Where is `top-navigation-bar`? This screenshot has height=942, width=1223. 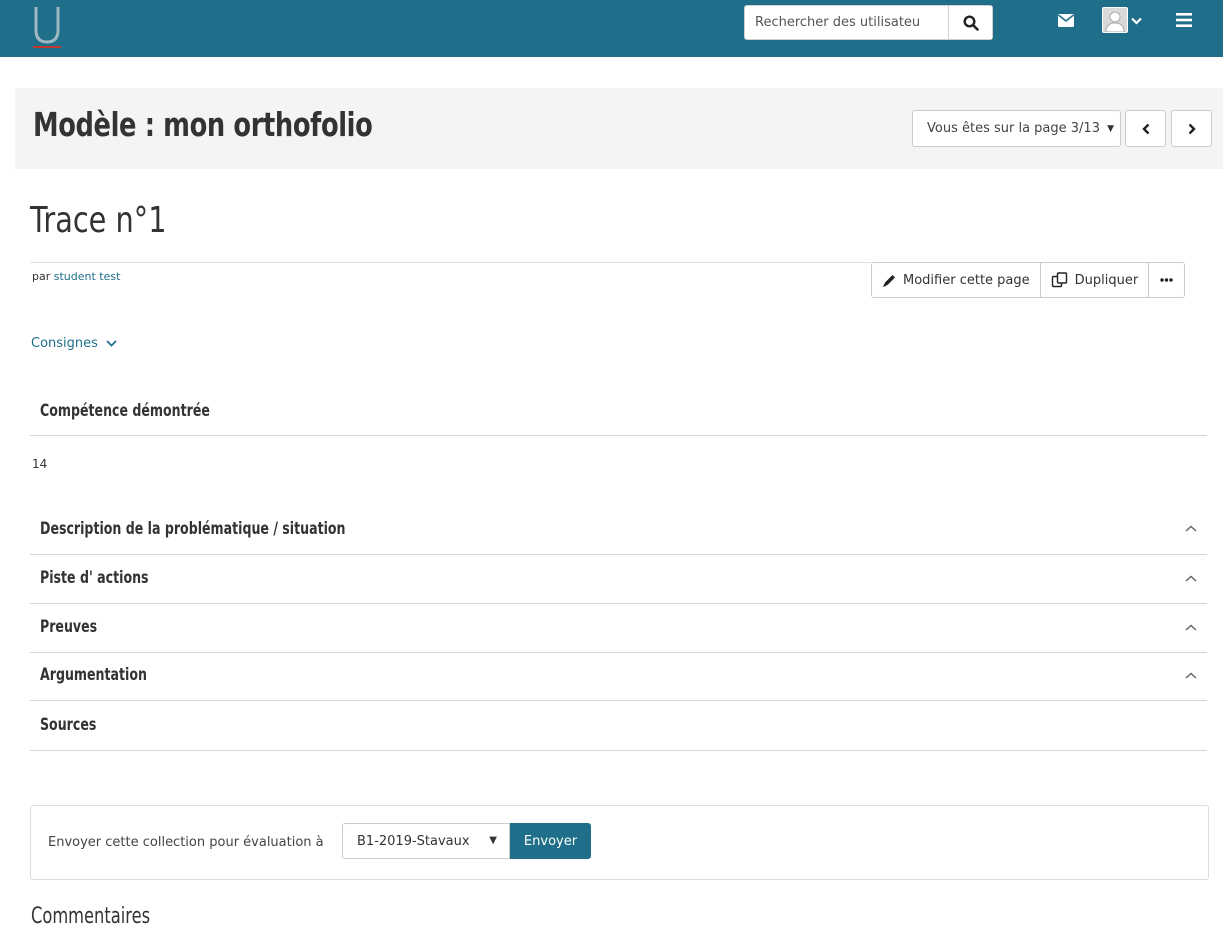
top-navigation-bar is located at coordinates (611, 28).